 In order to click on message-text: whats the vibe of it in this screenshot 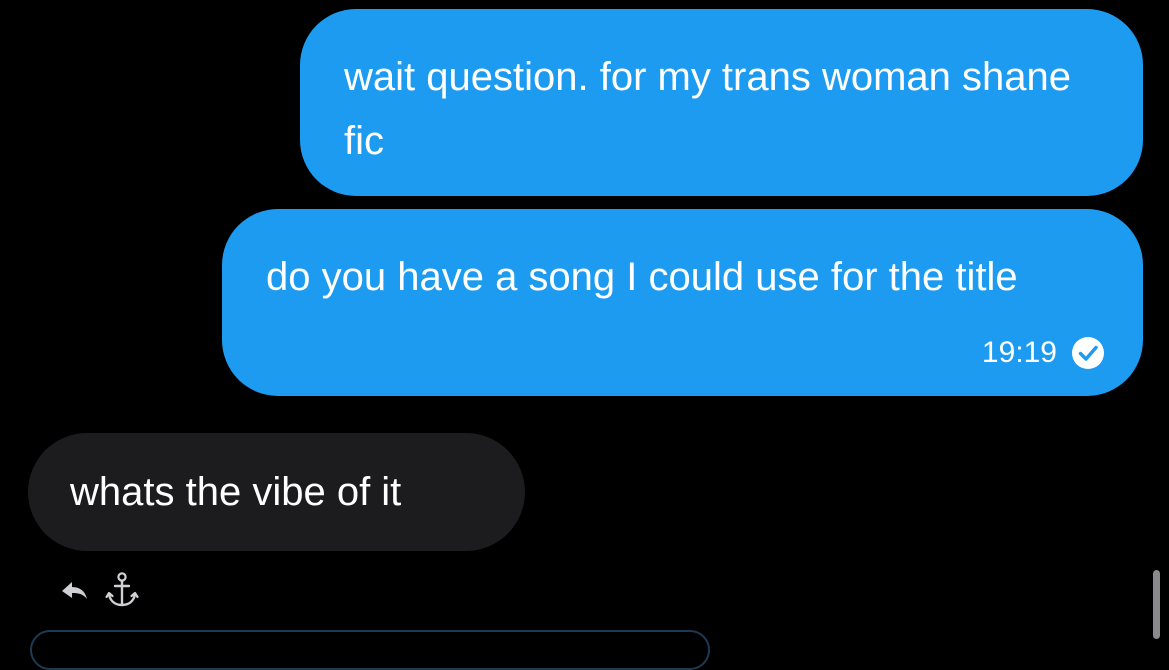, I will do `click(236, 492)`.